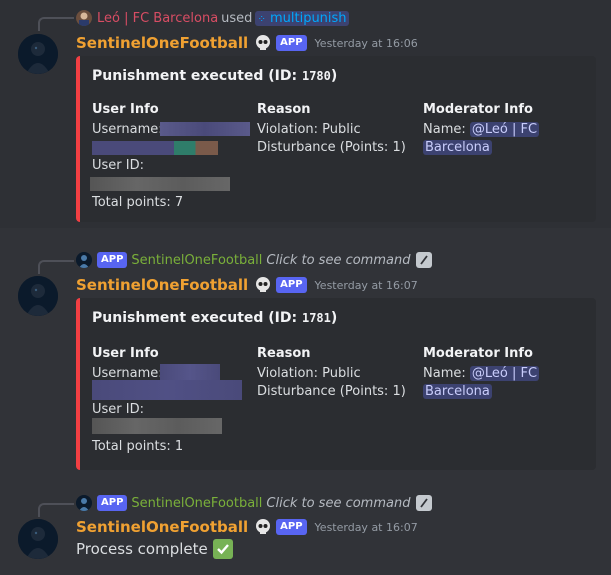 Image resolution: width=611 pixels, height=575 pixels. I want to click on reply-context: Leó | FC Barcelona used ⁘ multipunish, so click(212, 18).